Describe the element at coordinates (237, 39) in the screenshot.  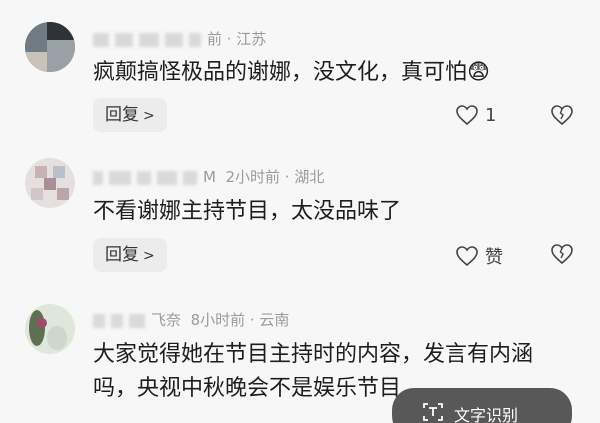
I see `comment-time-location: 前 · 江苏` at that location.